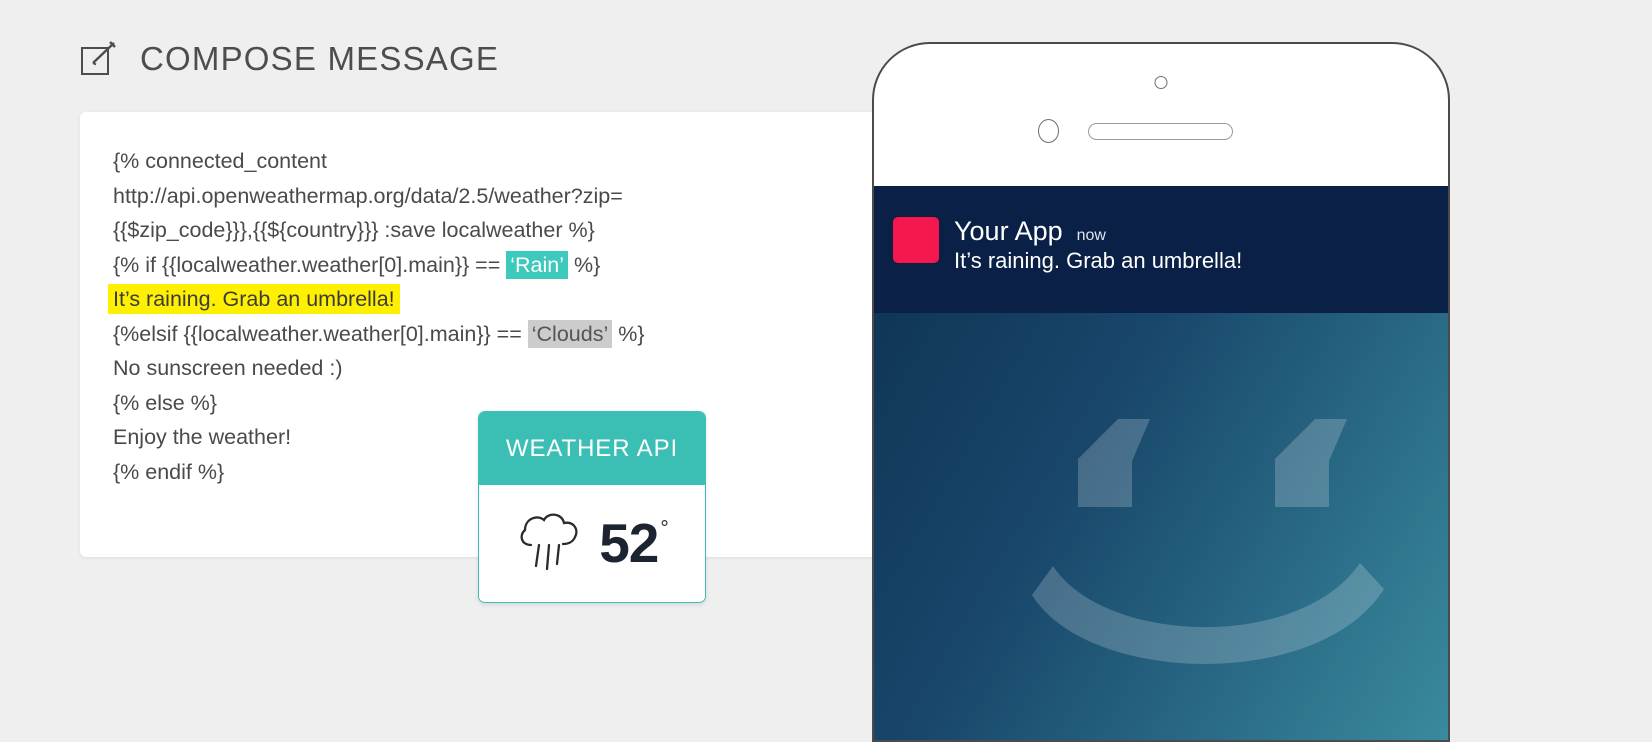 Image resolution: width=1652 pixels, height=742 pixels. Describe the element at coordinates (165, 402) in the screenshot. I see `code-line-8-text: {% else %}` at that location.